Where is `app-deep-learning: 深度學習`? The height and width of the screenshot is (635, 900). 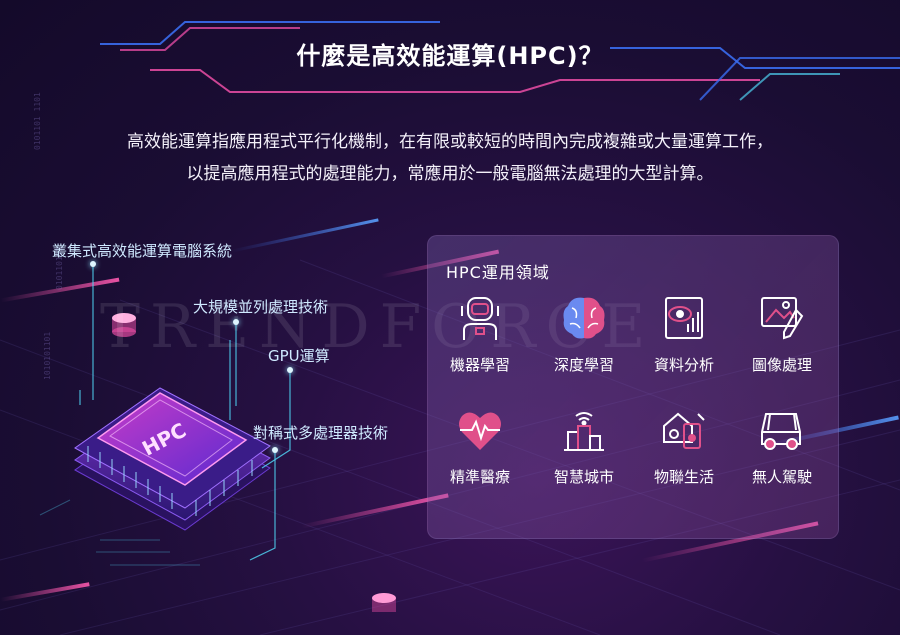
app-deep-learning: 深度學習 is located at coordinates (584, 333).